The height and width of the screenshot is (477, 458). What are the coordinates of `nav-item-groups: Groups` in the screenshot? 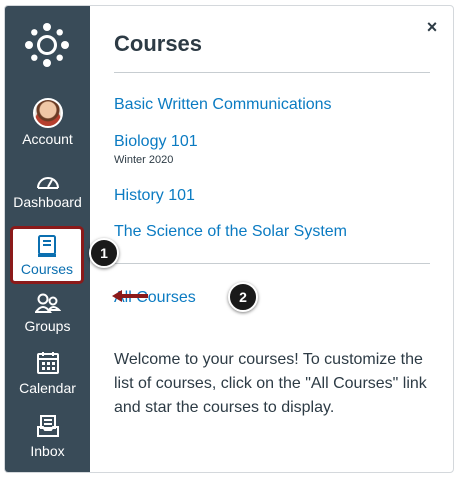 It's located at (47, 313).